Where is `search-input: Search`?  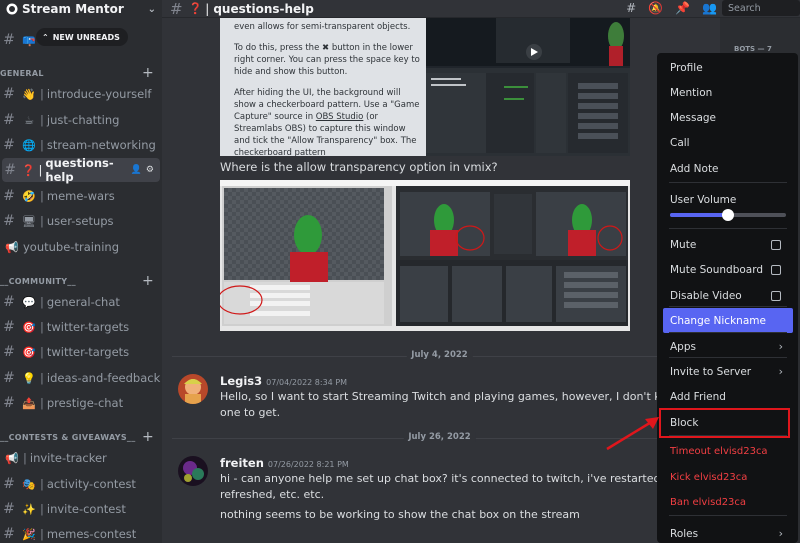
search-input: Search is located at coordinates (761, 8).